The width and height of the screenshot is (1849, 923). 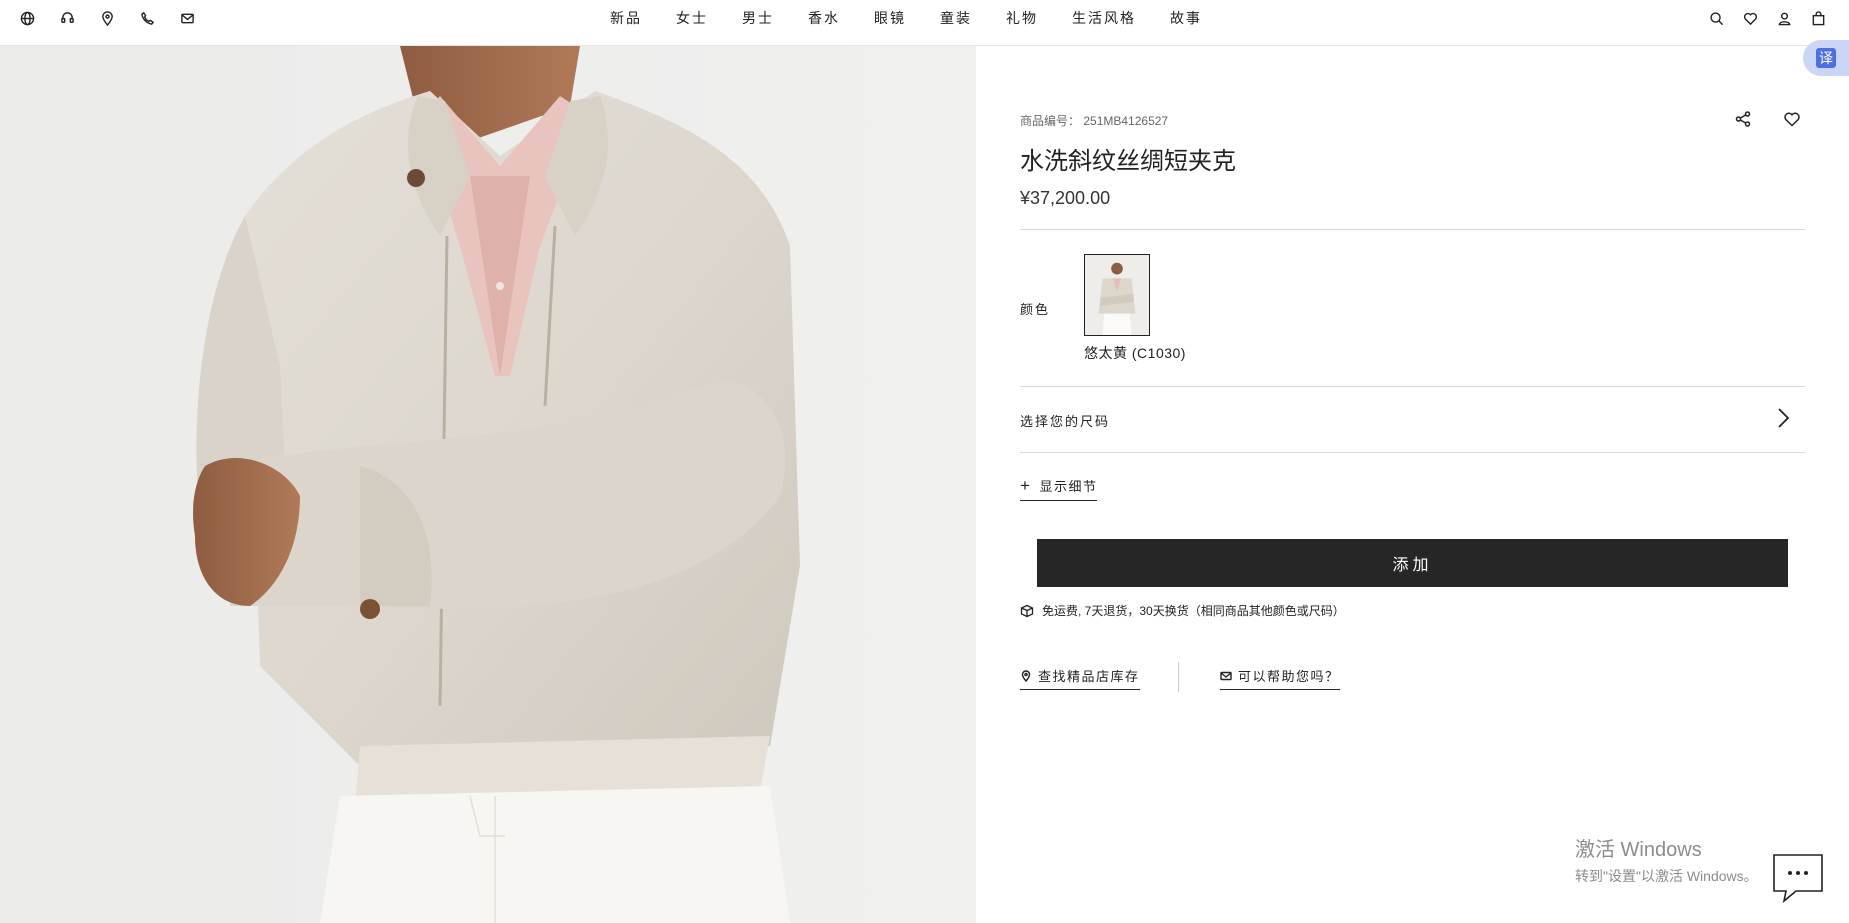 I want to click on size-selector-label: 选择您的尺码, so click(x=1065, y=421).